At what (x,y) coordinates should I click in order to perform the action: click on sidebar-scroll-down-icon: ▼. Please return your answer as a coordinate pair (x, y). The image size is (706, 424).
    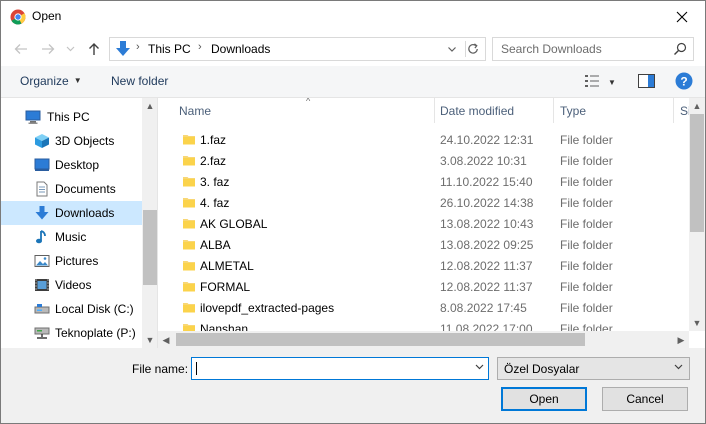
    Looking at the image, I should click on (149, 340).